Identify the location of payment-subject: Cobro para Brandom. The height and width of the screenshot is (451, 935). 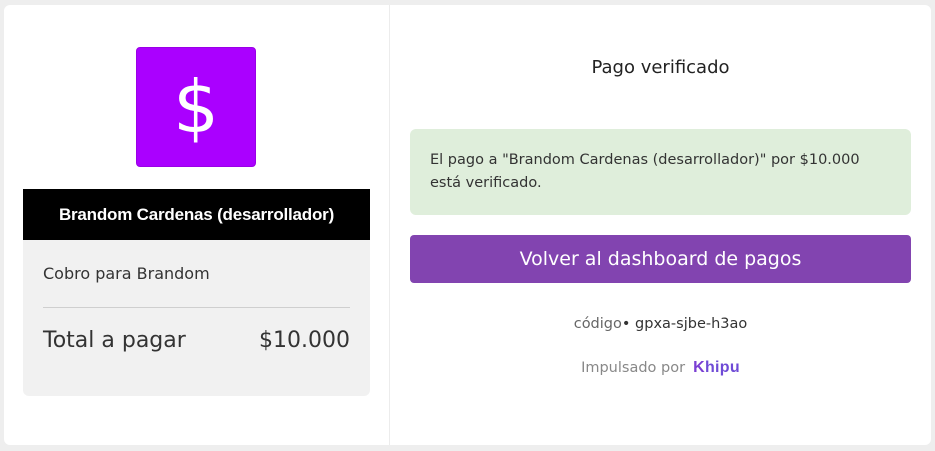
(126, 273).